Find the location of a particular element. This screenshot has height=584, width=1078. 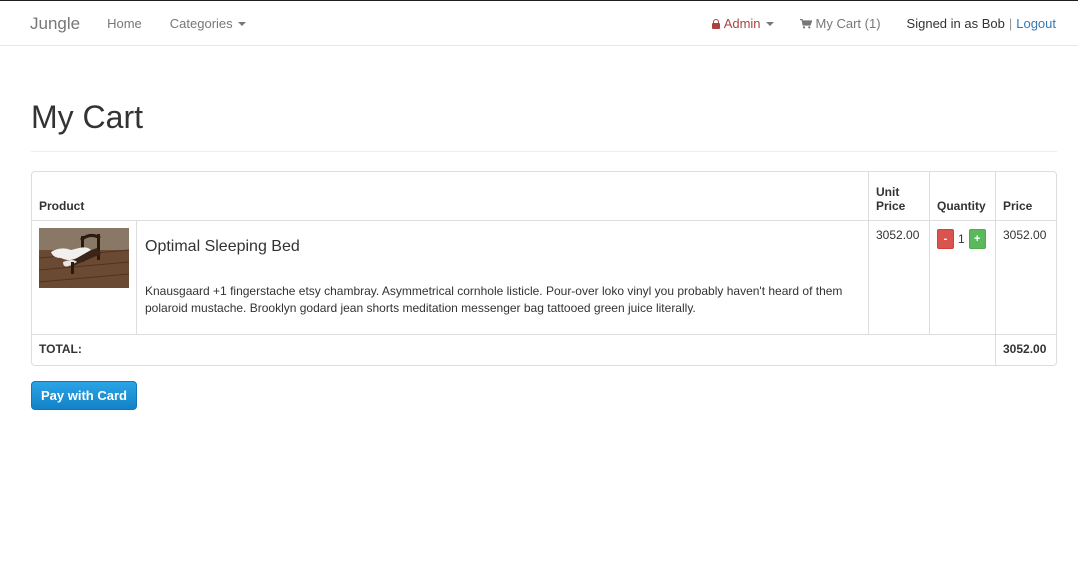

increase-quantity-button: + is located at coordinates (977, 239).